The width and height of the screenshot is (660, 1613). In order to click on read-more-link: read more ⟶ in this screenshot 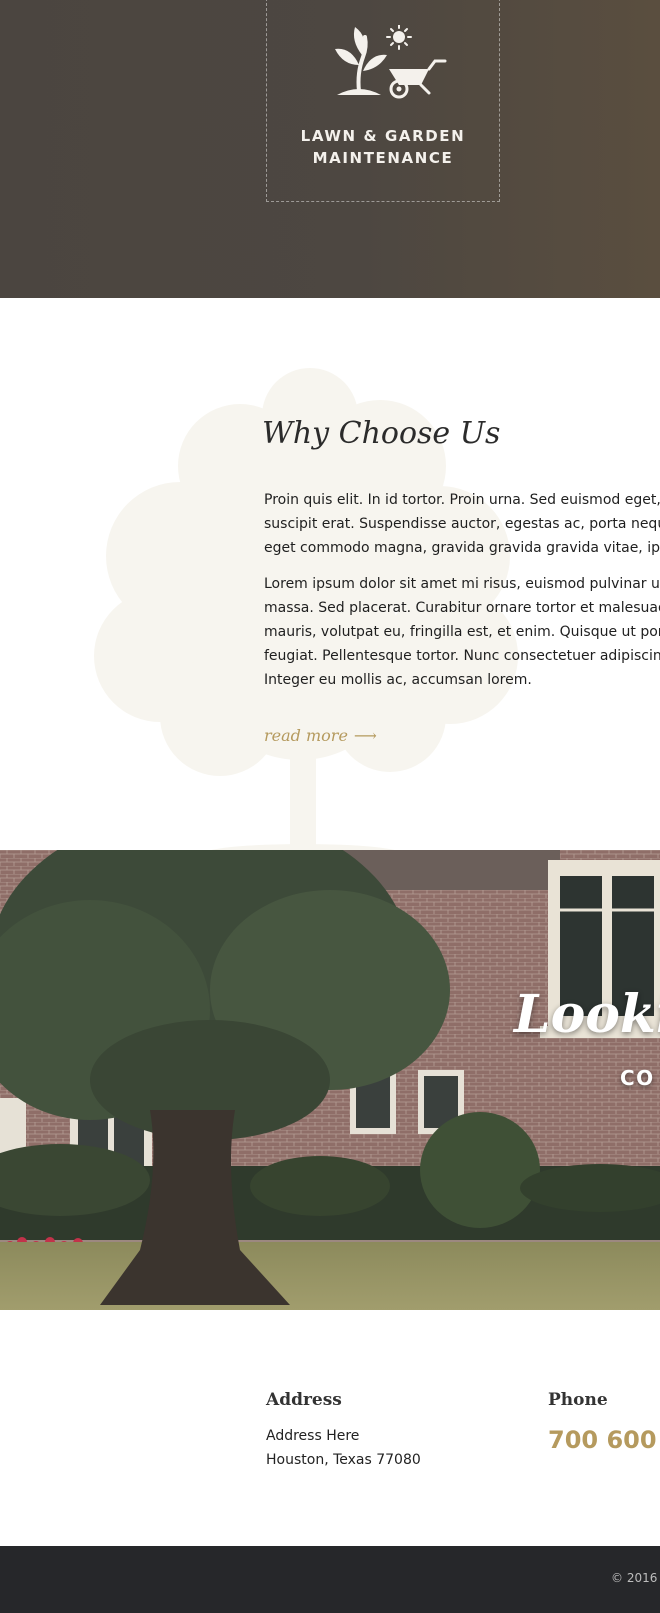, I will do `click(320, 735)`.